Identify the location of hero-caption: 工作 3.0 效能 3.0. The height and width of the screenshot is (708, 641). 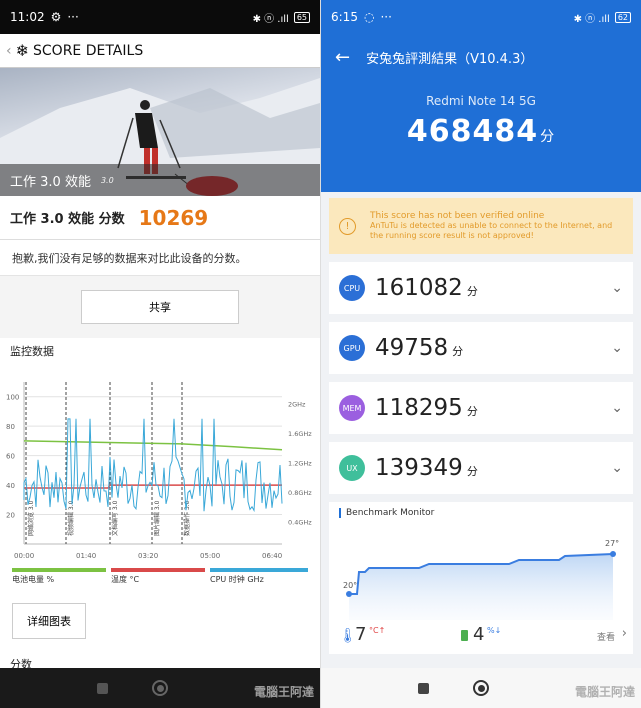
(160, 180).